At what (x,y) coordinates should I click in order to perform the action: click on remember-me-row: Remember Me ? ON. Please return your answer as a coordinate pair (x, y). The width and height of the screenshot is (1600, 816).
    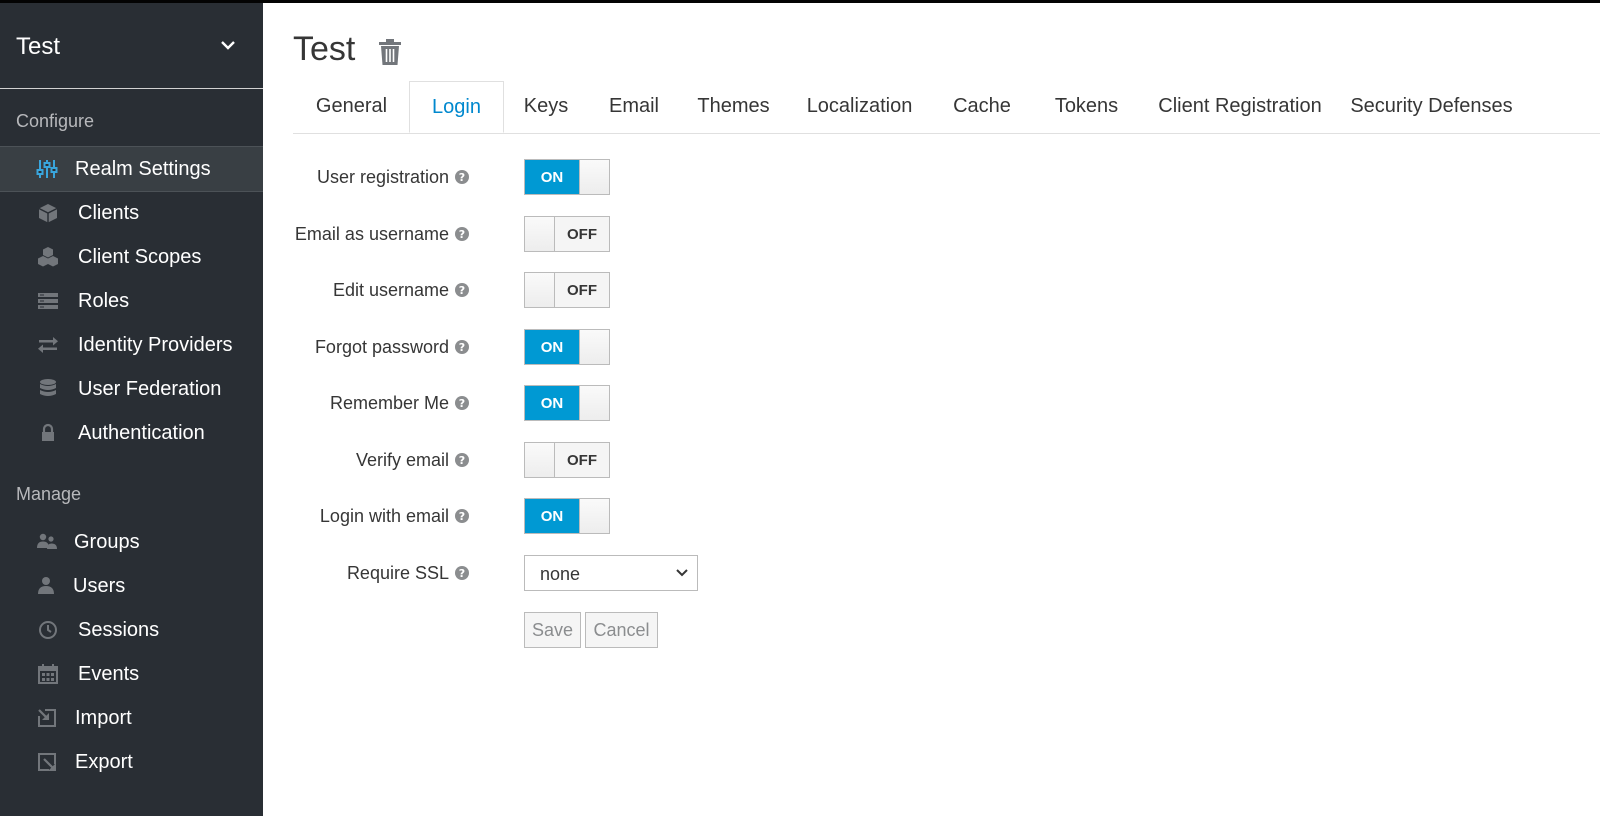
    Looking at the image, I should click on (713, 405).